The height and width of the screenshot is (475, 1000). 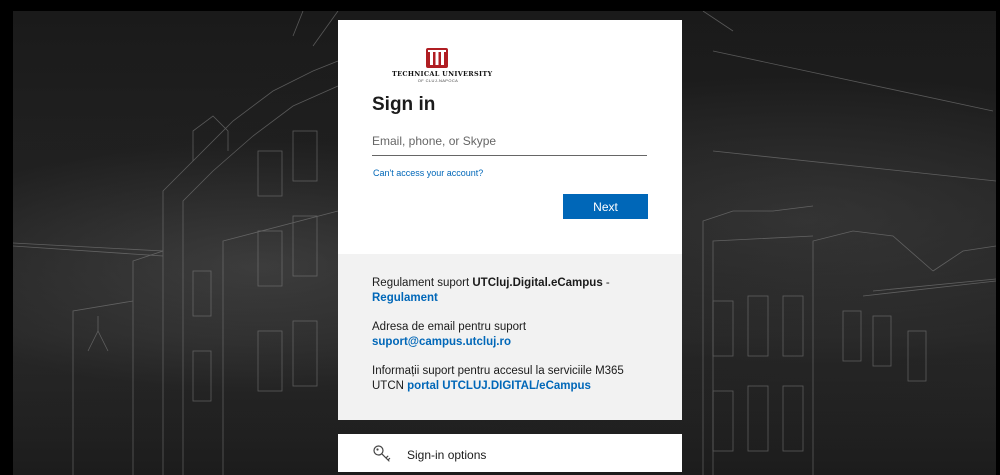 What do you see at coordinates (447, 455) in the screenshot?
I see `sign-in-options-label: Sign-in options` at bounding box center [447, 455].